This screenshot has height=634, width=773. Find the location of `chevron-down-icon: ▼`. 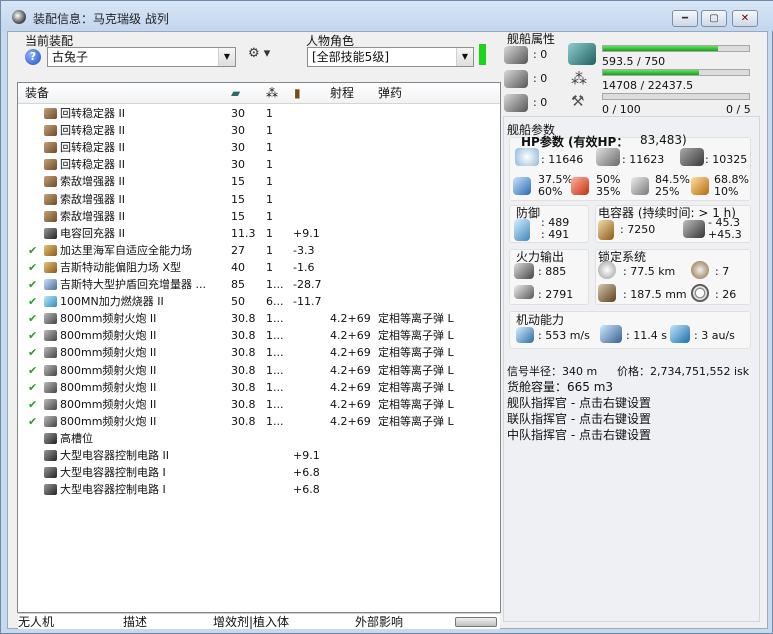

chevron-down-icon: ▼ is located at coordinates (464, 57).